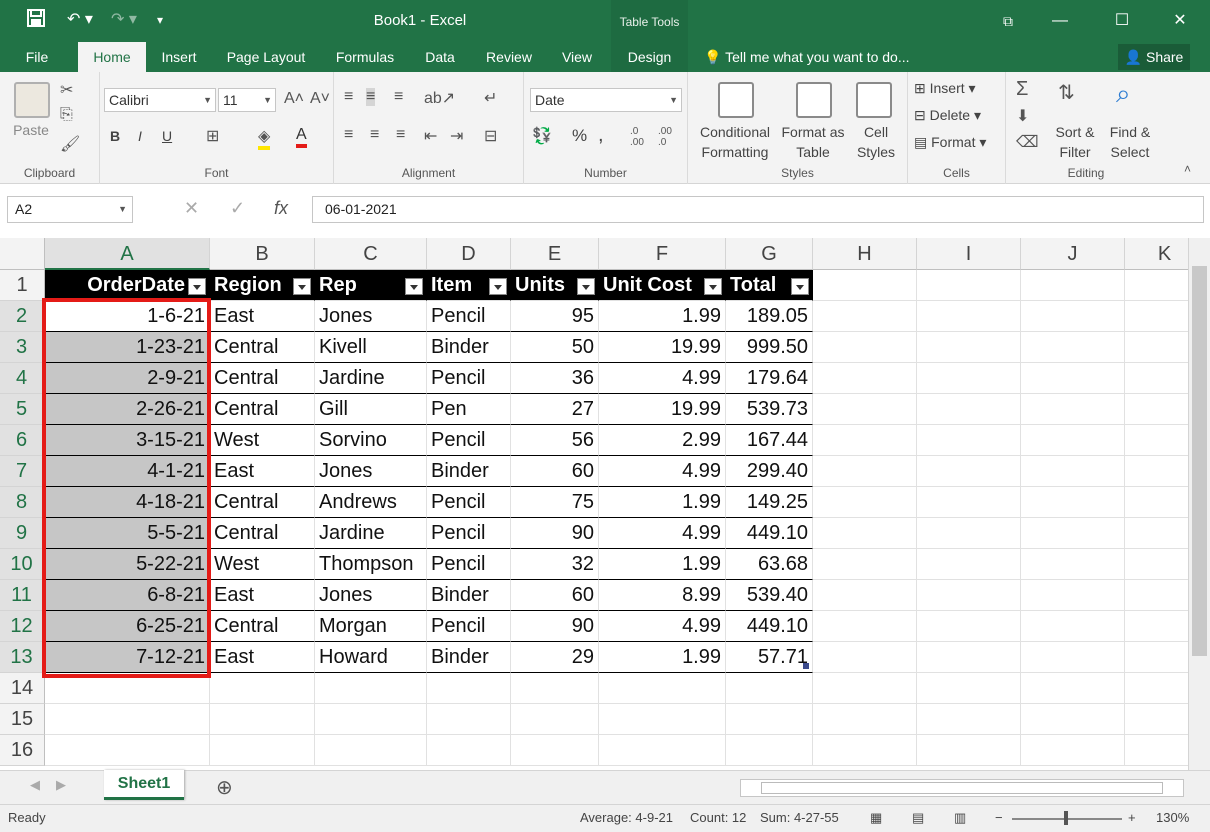 This screenshot has width=1210, height=832. I want to click on cancel-icon: ✕, so click(191, 208).